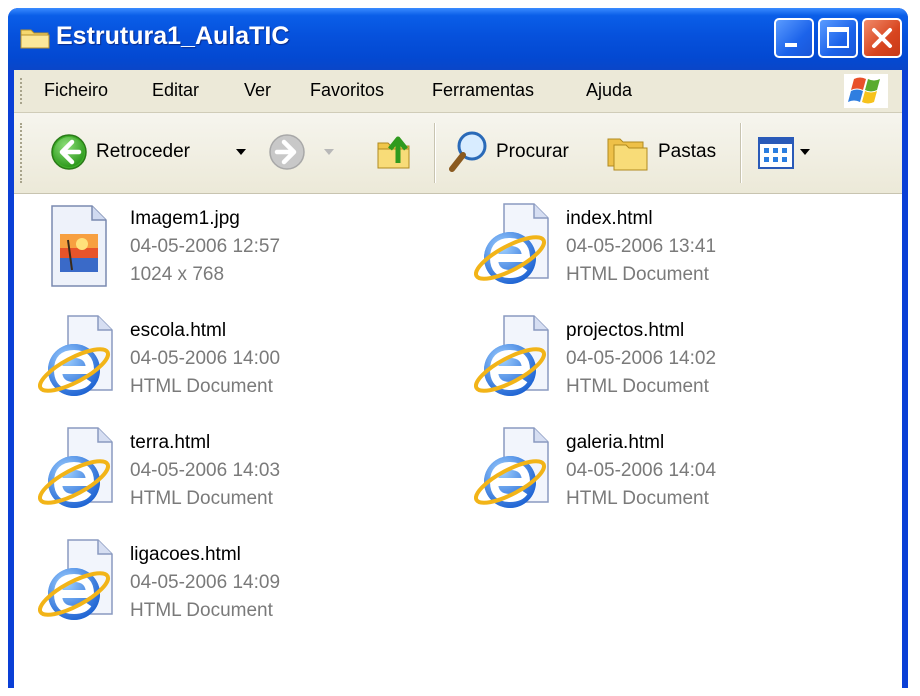 This screenshot has width=920, height=696. Describe the element at coordinates (178, 330) in the screenshot. I see `file-name: escola.html` at that location.